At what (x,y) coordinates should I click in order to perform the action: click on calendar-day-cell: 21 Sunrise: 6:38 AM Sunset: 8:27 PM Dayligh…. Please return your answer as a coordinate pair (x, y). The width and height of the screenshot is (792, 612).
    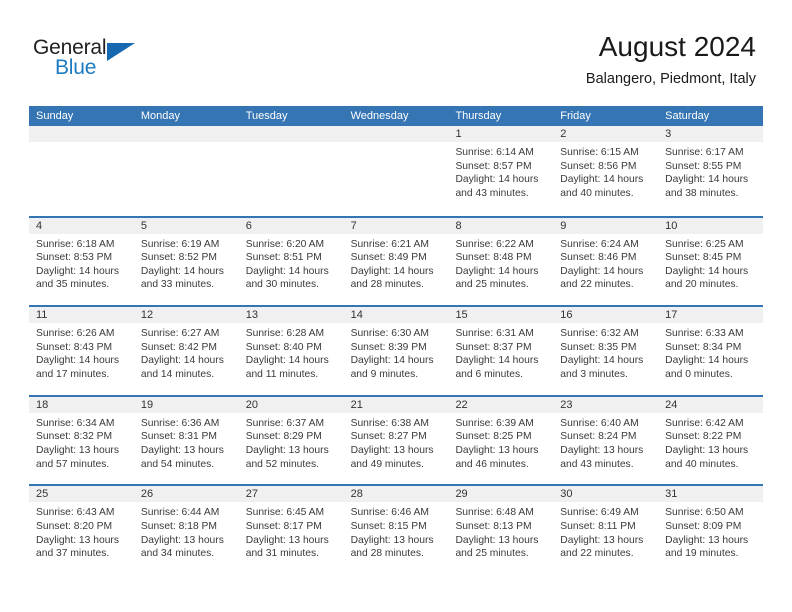
    Looking at the image, I should click on (396, 440).